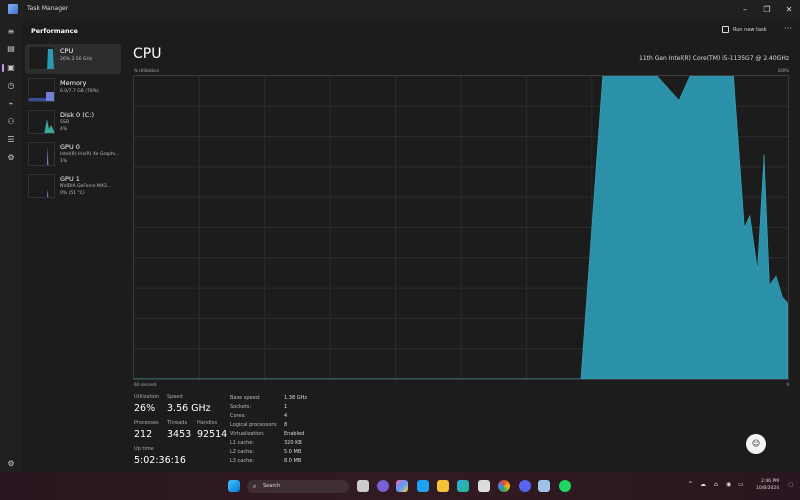 This screenshot has width=800, height=500. What do you see at coordinates (13, 9) in the screenshot?
I see `task-manager-app-icon` at bounding box center [13, 9].